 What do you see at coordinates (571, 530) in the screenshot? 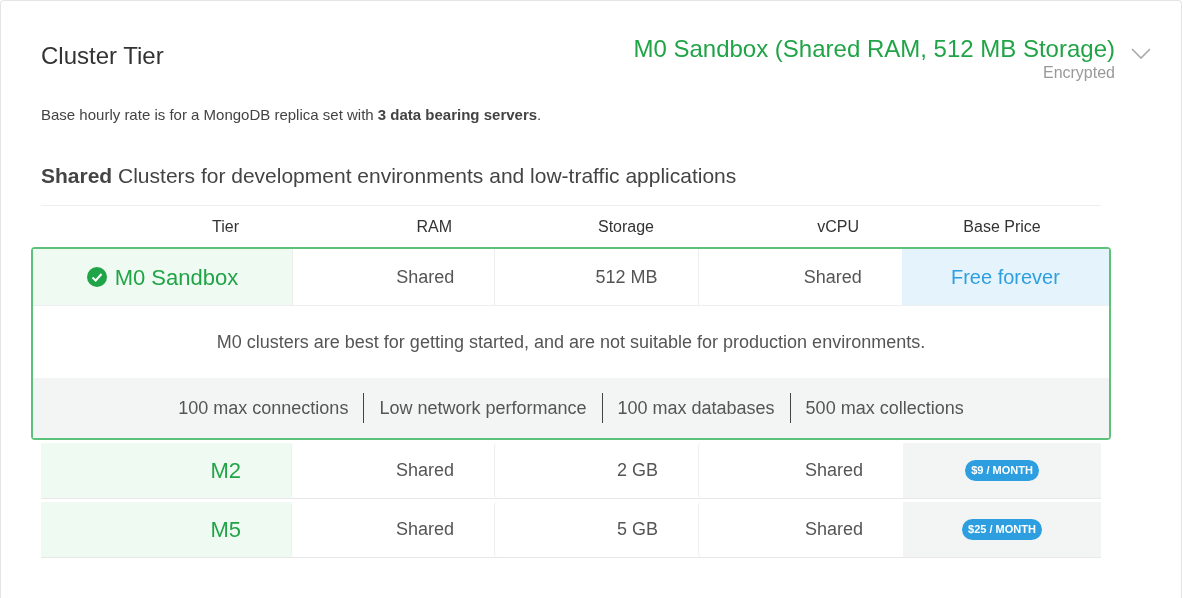
I see `tier-row: M5 Shared 5 GB Shared $25 / MONTH` at bounding box center [571, 530].